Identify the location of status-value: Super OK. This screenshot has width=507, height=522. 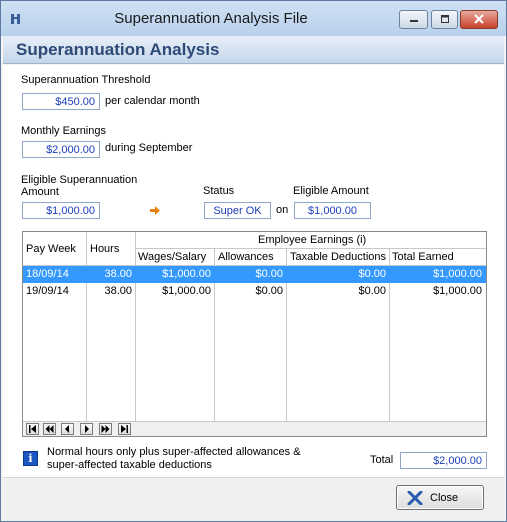
(237, 210).